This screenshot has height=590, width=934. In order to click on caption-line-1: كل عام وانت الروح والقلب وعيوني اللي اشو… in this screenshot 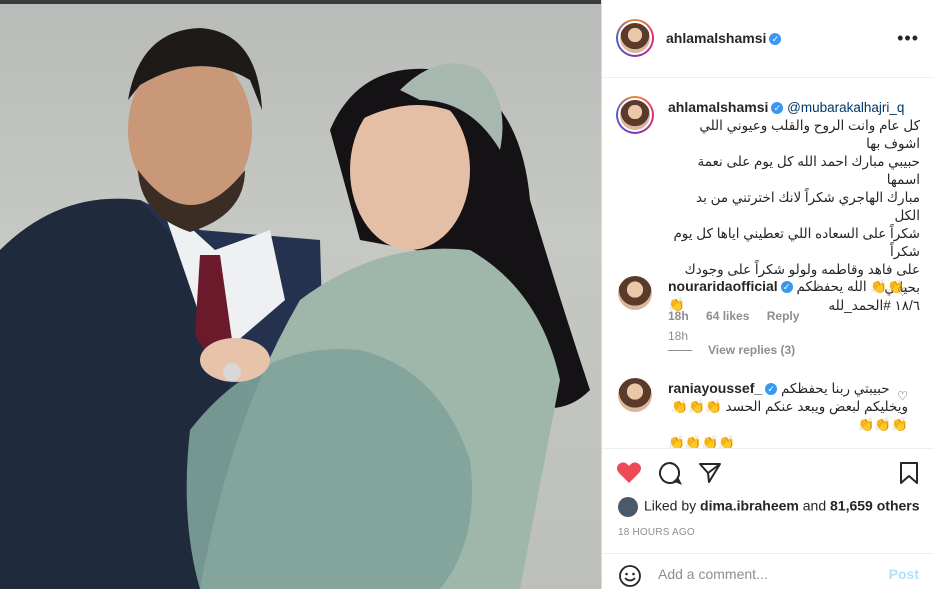, I will do `click(809, 134)`.